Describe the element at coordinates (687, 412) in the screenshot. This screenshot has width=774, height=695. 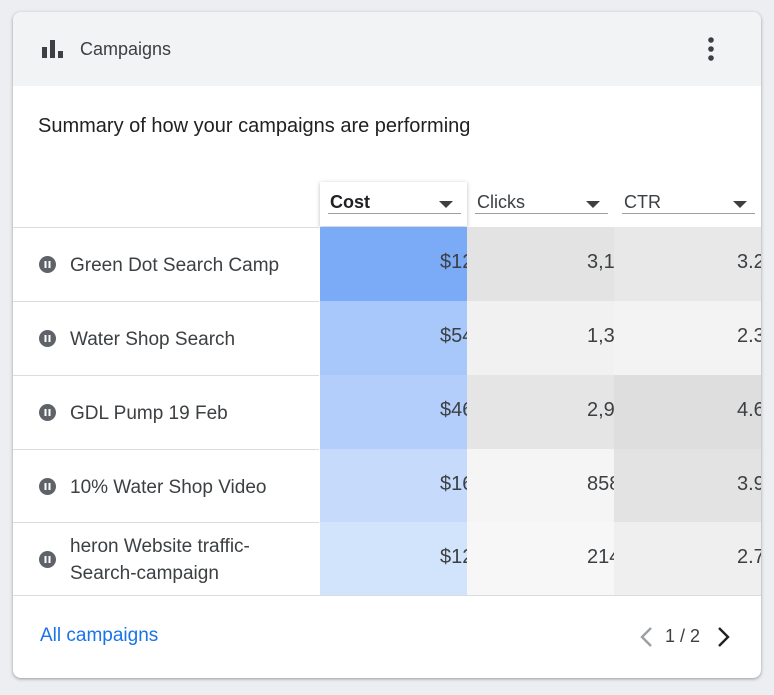
I see `ctr-cell: 4.61%` at that location.